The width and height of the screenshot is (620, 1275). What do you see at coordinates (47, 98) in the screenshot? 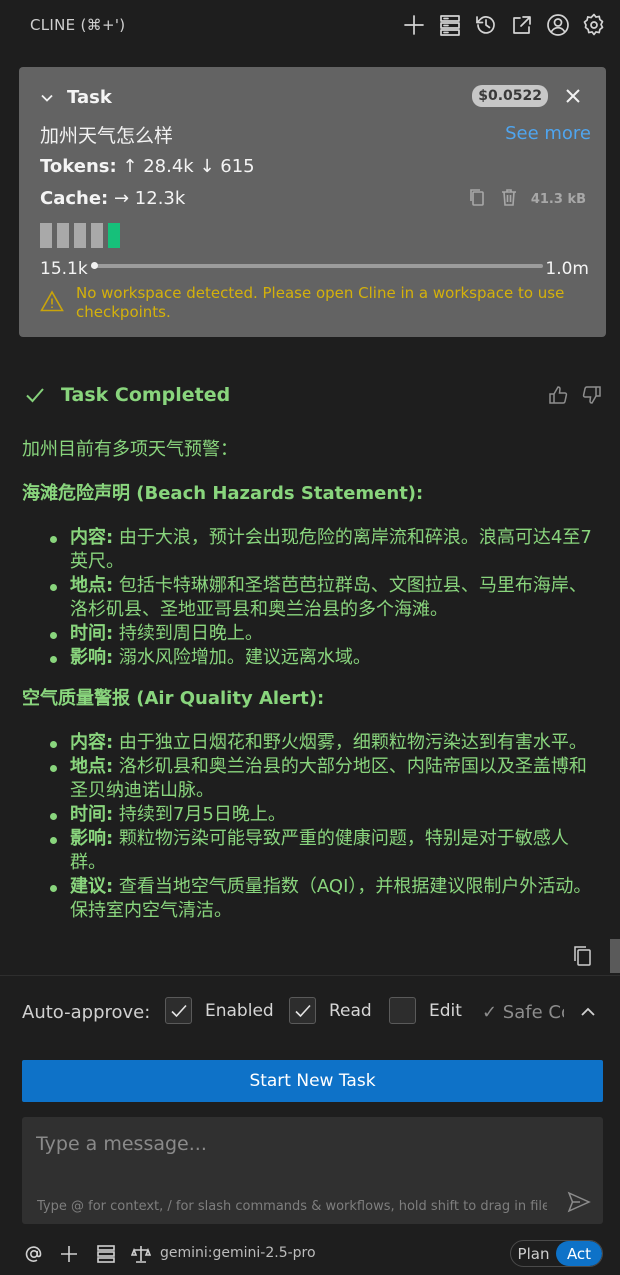
I see `chevron-down-icon` at bounding box center [47, 98].